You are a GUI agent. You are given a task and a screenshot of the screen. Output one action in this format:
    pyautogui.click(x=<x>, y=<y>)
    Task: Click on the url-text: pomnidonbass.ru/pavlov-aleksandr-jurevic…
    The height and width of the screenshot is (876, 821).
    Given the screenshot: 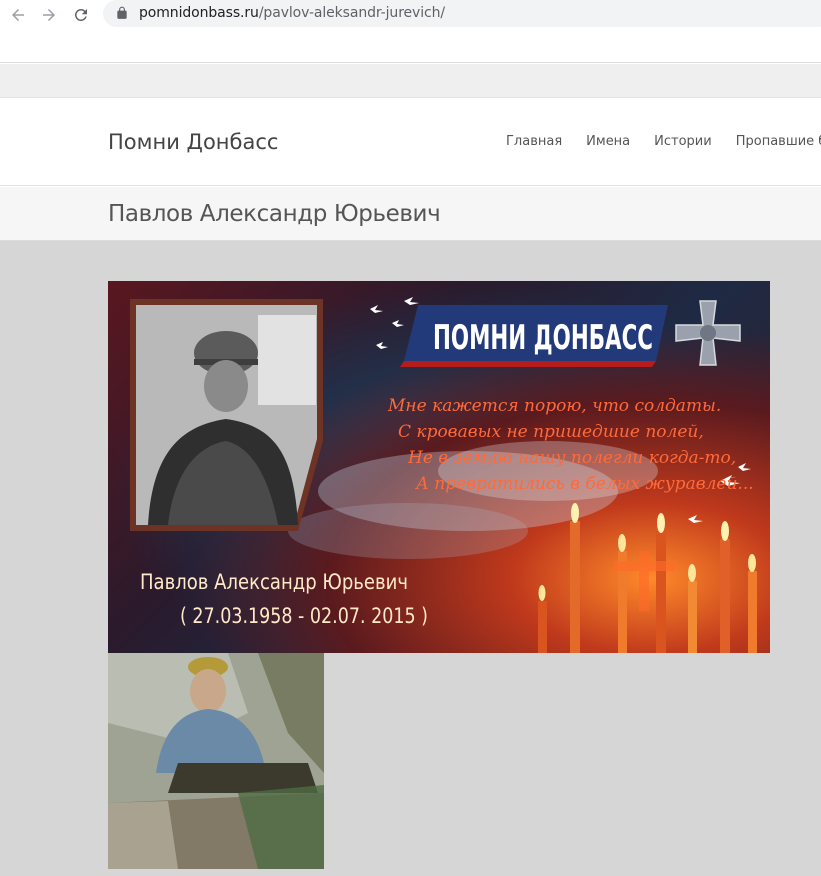 What is the action you would take?
    pyautogui.click(x=292, y=13)
    